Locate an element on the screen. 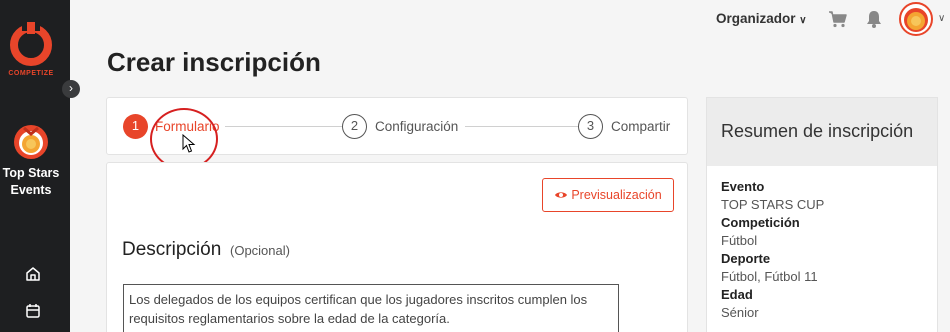 This screenshot has height=332, width=950. summary-event-label: Evento is located at coordinates (743, 186).